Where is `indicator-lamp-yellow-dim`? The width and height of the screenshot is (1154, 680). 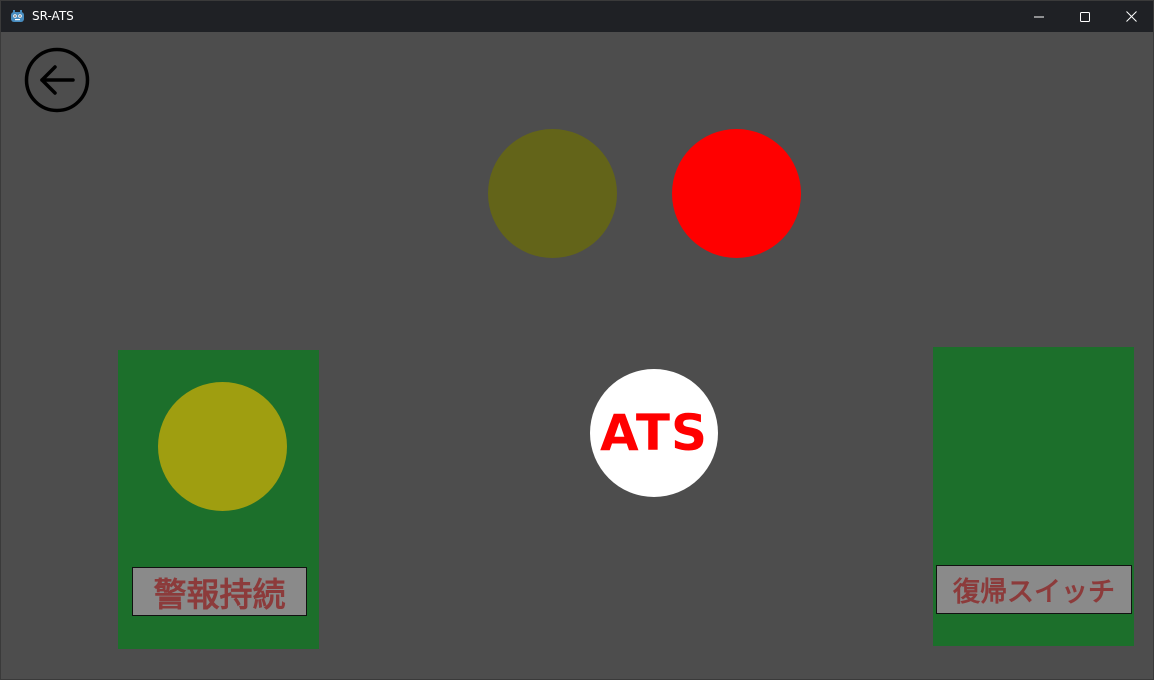 indicator-lamp-yellow-dim is located at coordinates (552, 193).